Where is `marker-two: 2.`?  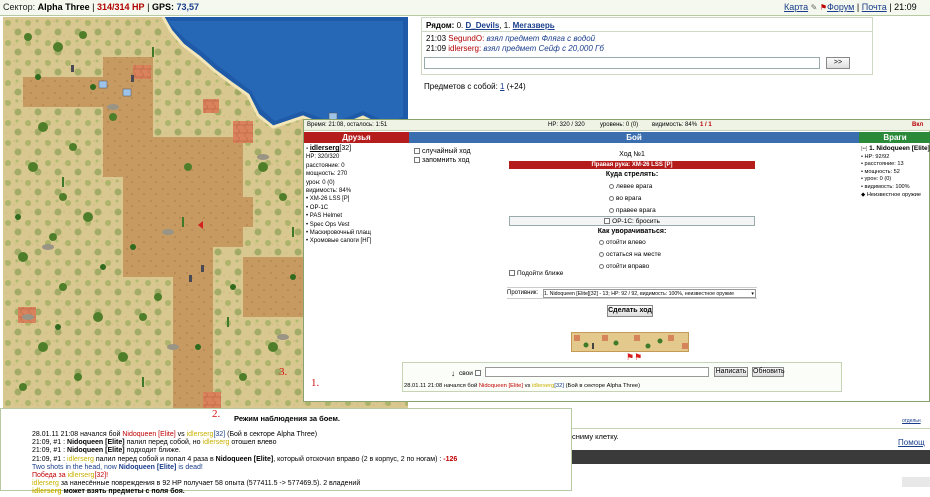
marker-two: 2. is located at coordinates (216, 414).